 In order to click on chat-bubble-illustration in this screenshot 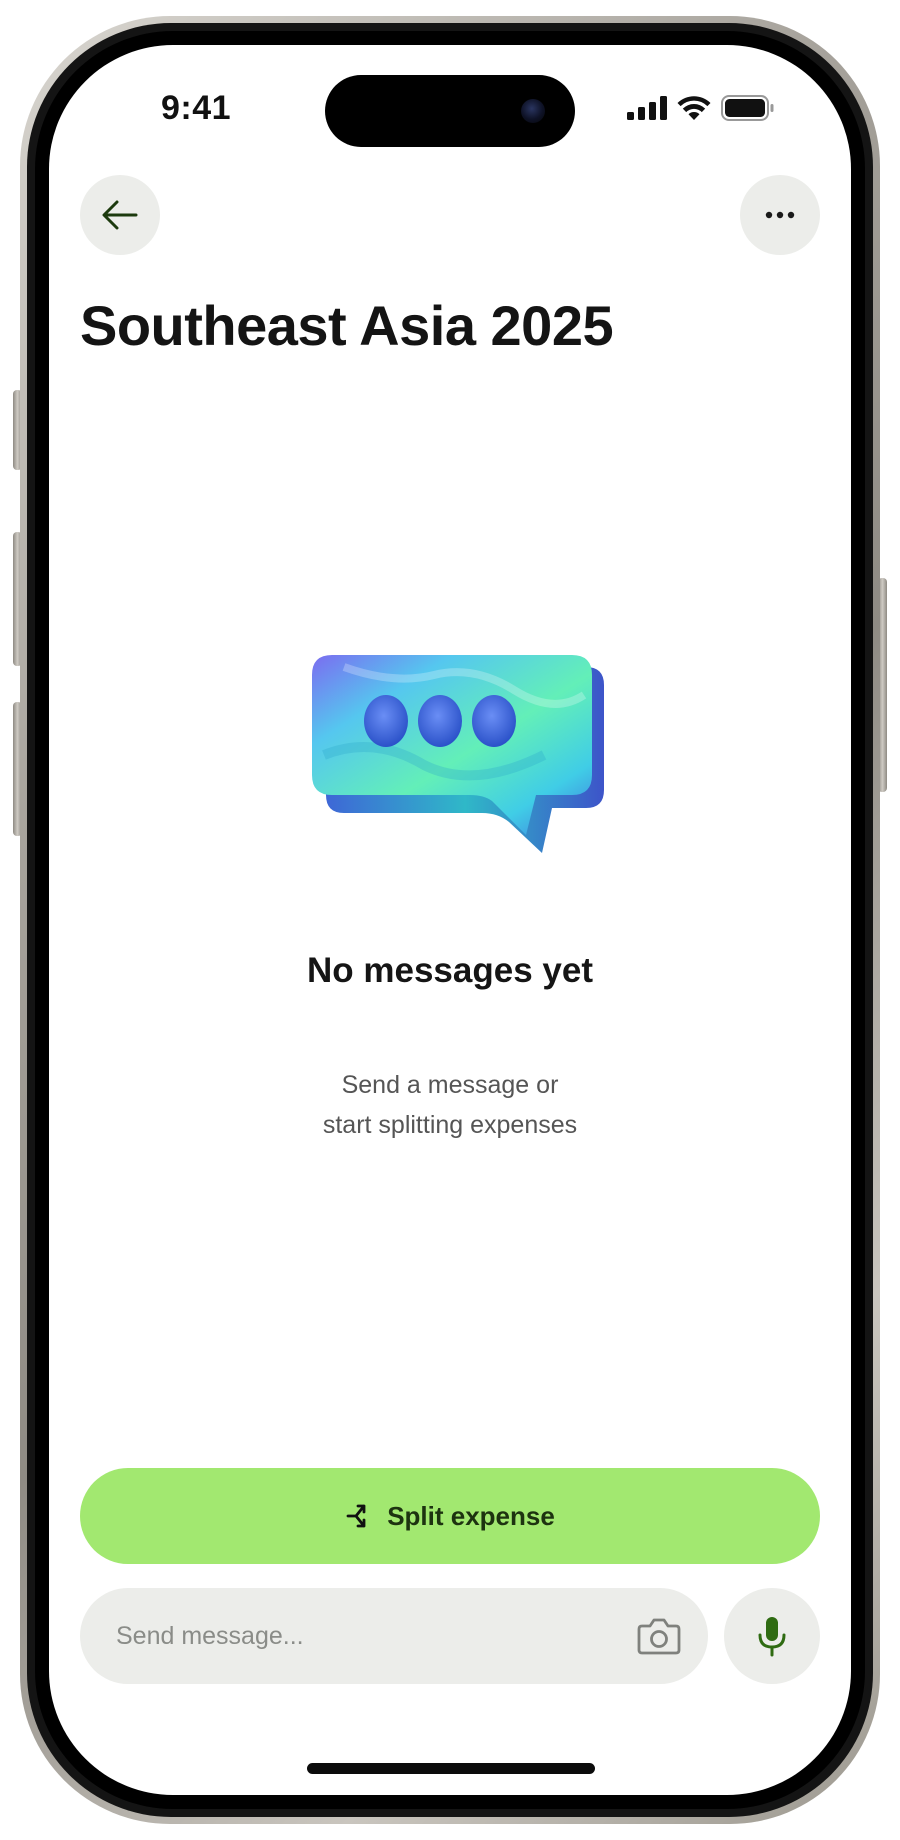, I will do `click(458, 754)`.